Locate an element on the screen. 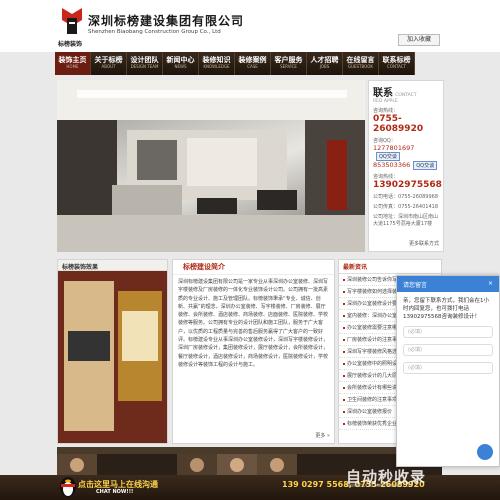 Image resolution: width=500 pixels, height=500 pixels. company-name: 深圳标榜建设集团有限公司 is located at coordinates (166, 21).